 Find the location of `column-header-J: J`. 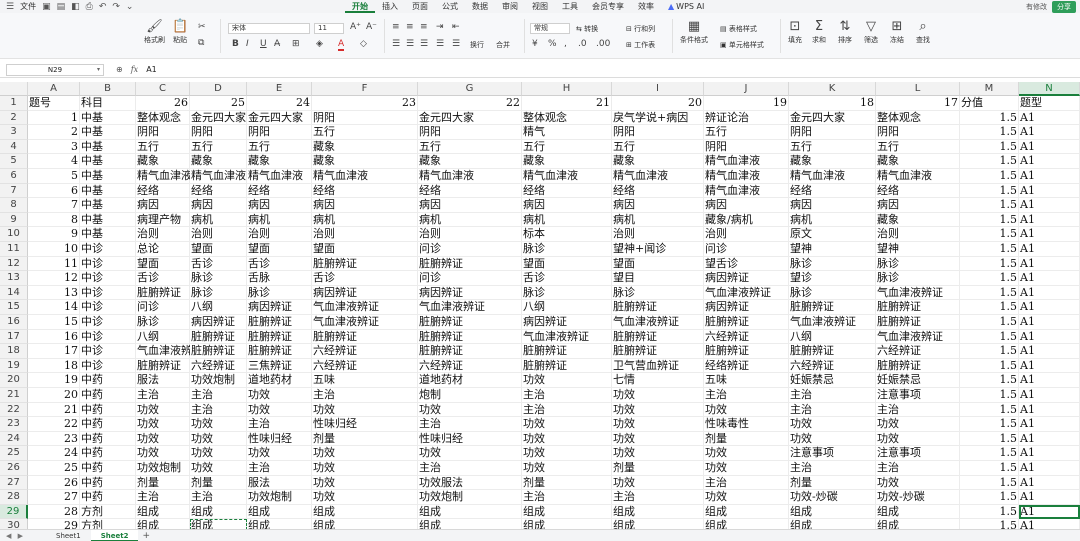

column-header-J: J is located at coordinates (746, 89).